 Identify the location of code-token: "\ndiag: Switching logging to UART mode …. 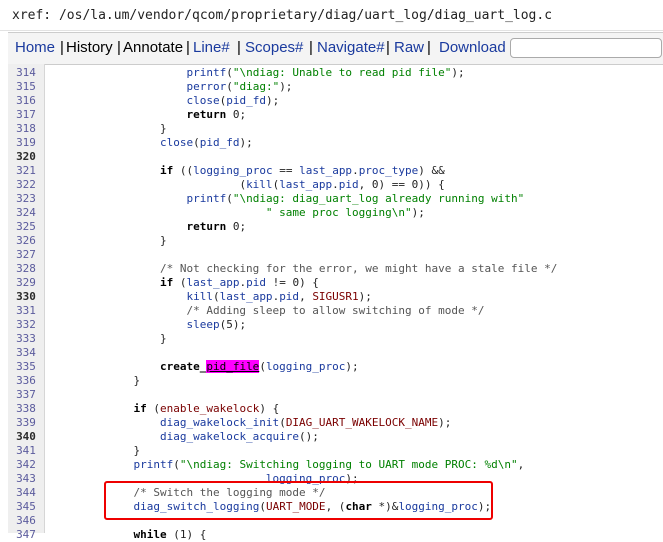
(348, 464).